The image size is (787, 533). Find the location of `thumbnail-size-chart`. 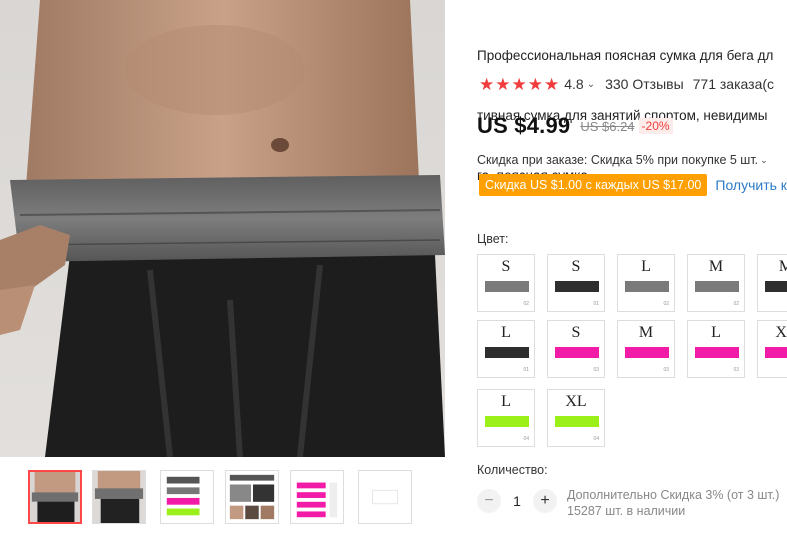

thumbnail-size-chart is located at coordinates (317, 497).